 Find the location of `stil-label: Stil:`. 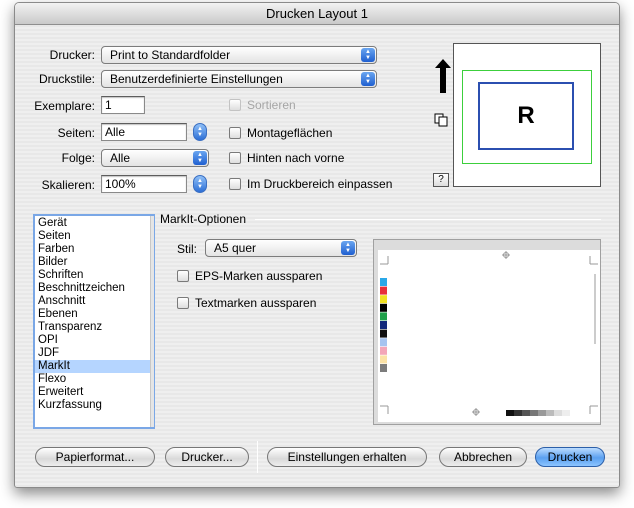

stil-label: Stil: is located at coordinates (186, 249).